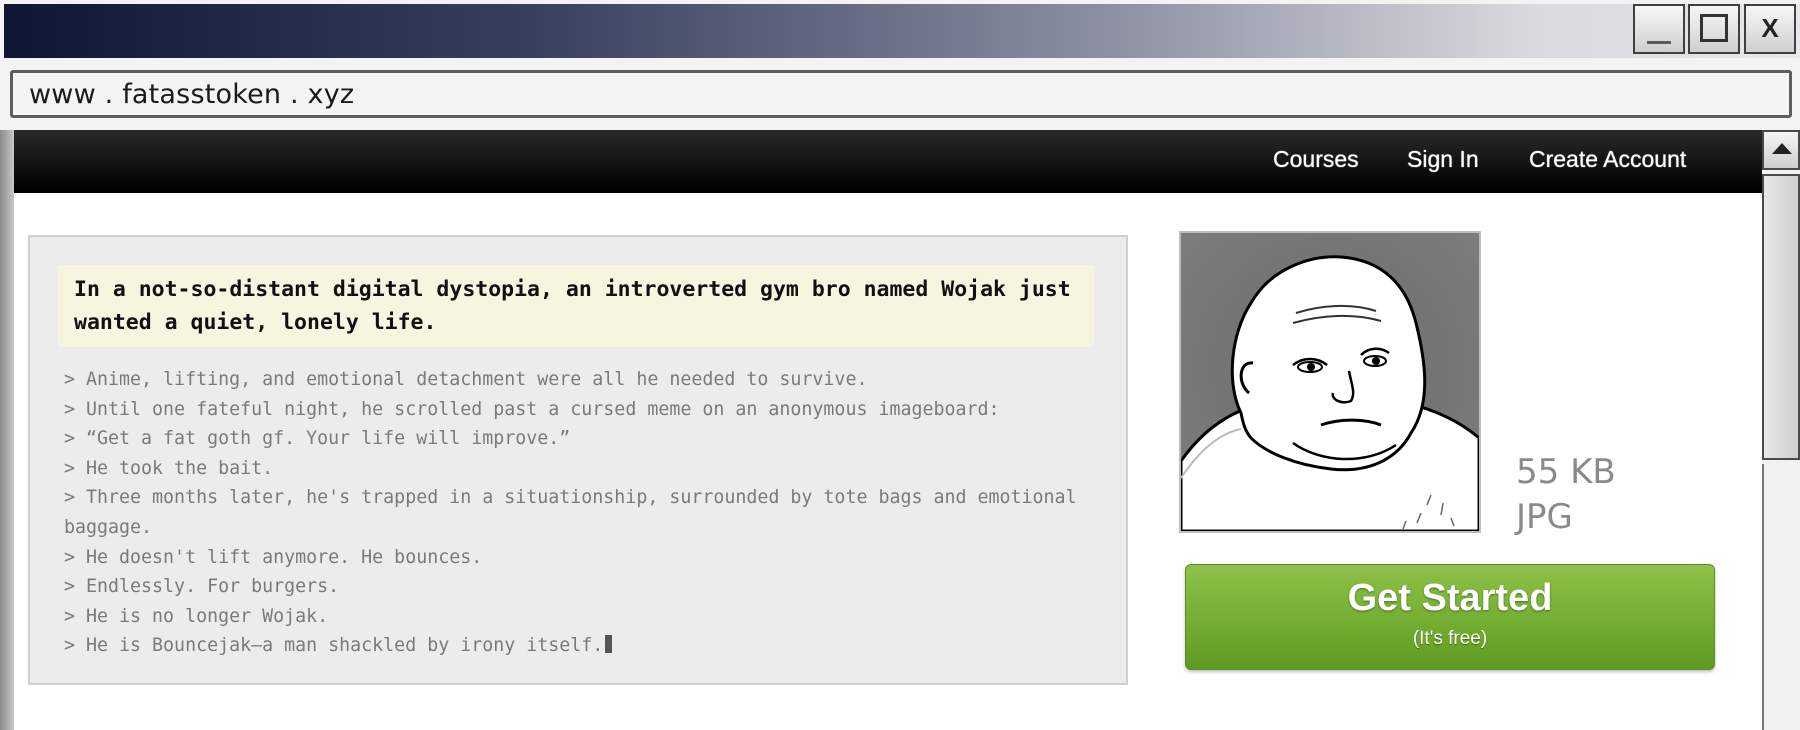 The image size is (1800, 730). What do you see at coordinates (1770, 29) in the screenshot?
I see `close-button: X` at bounding box center [1770, 29].